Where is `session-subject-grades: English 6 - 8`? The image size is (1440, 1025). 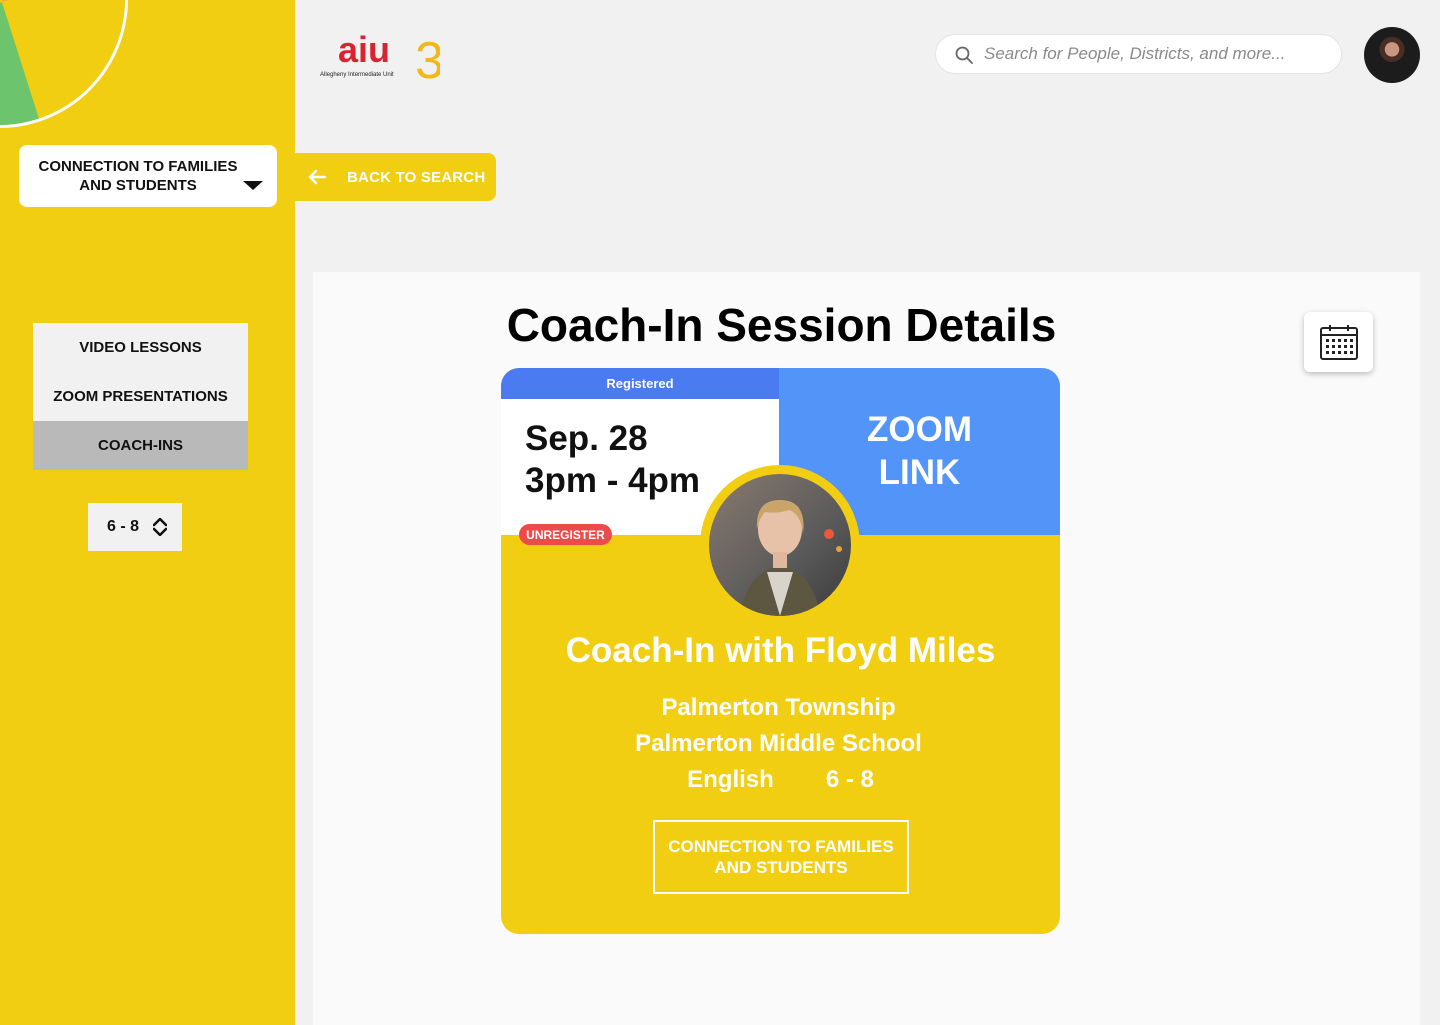
session-subject-grades: English 6 - 8 is located at coordinates (780, 780).